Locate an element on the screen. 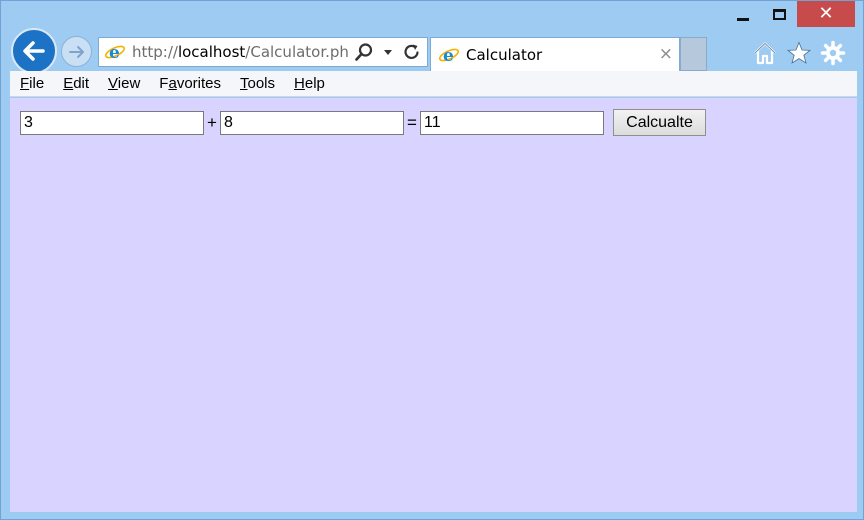 The width and height of the screenshot is (864, 520). operand1-input is located at coordinates (112, 122).